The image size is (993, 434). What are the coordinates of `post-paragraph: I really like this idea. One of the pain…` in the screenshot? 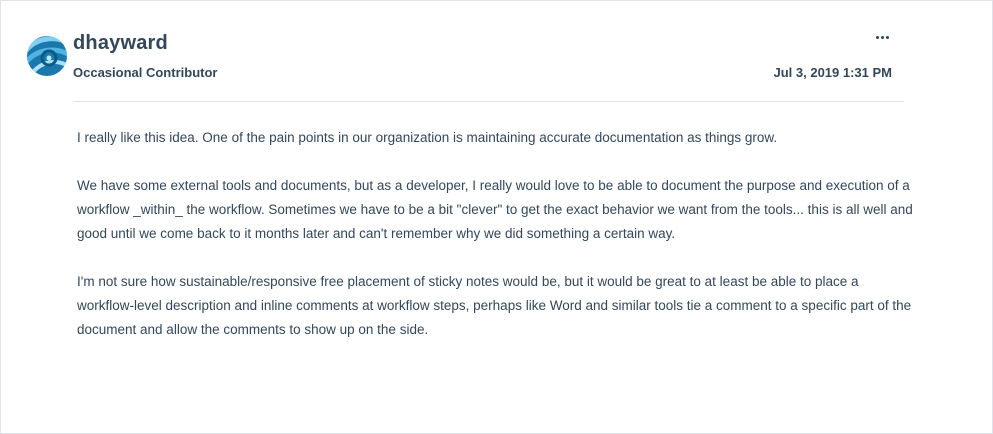 It's located at (427, 137).